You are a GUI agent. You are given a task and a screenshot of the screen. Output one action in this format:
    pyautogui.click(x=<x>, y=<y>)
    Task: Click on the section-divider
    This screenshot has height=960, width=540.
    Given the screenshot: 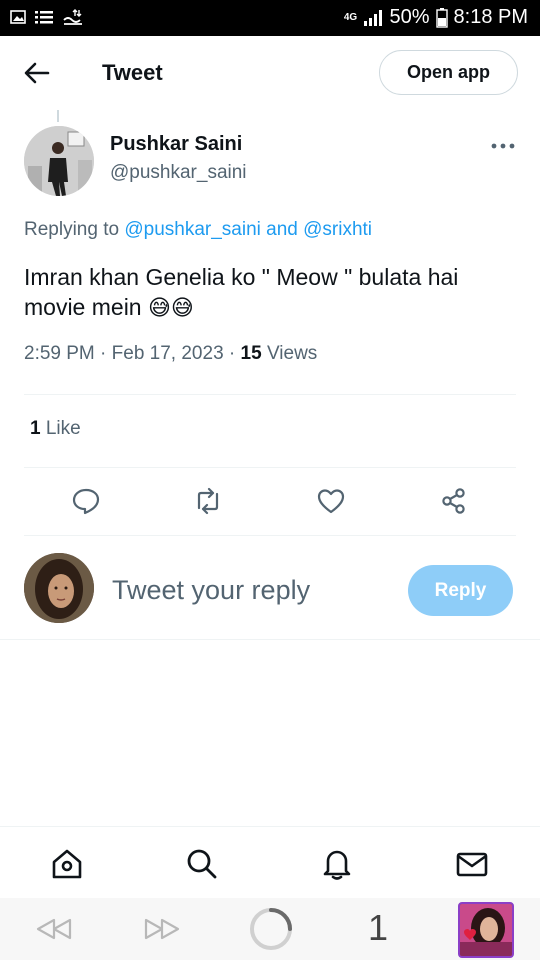 What is the action you would take?
    pyautogui.click(x=270, y=639)
    